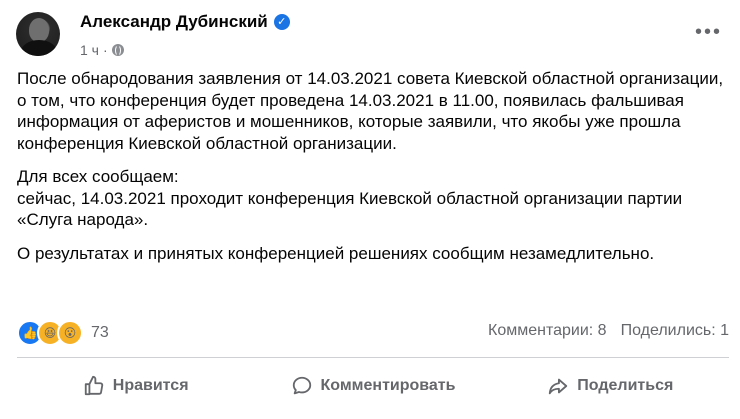 This screenshot has height=419, width=740. Describe the element at coordinates (547, 331) in the screenshot. I see `comments-count: Комментарии: 8` at that location.